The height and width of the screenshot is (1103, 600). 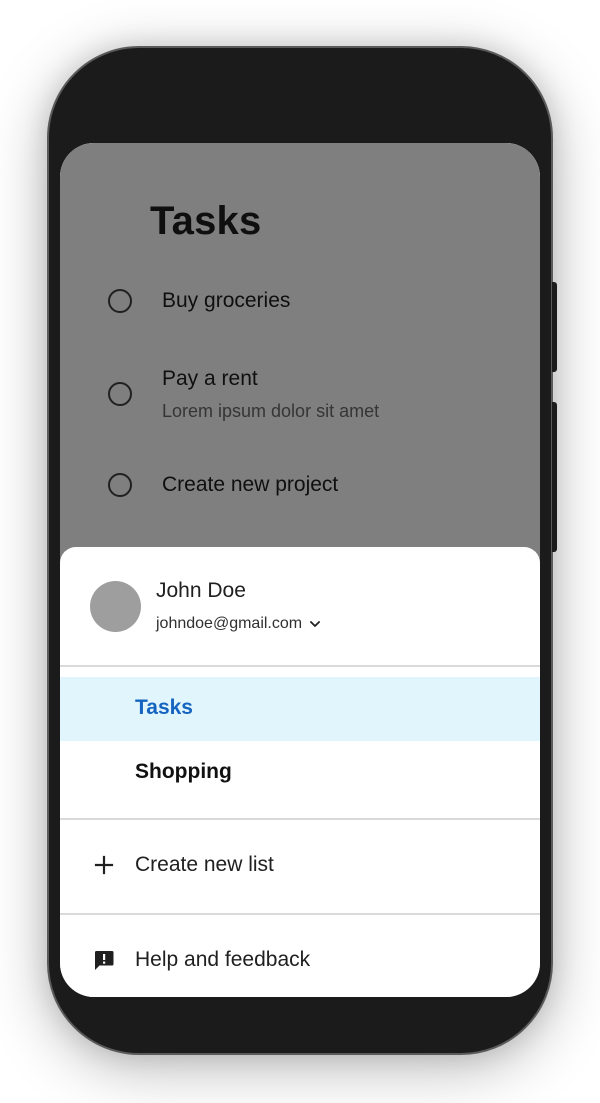 What do you see at coordinates (554, 327) in the screenshot?
I see `phone-power-button` at bounding box center [554, 327].